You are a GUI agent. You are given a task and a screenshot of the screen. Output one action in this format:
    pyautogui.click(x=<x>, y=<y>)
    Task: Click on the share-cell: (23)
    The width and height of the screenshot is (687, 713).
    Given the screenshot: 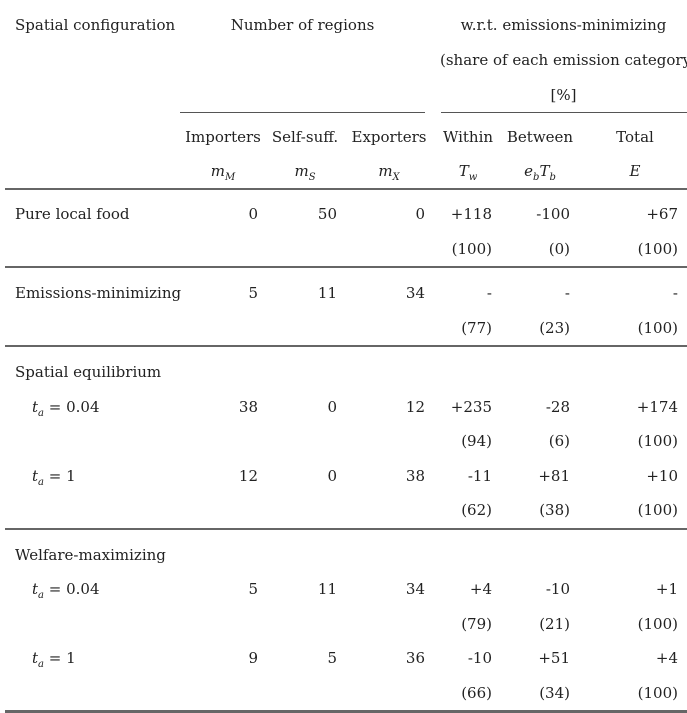 What is the action you would take?
    pyautogui.click(x=554, y=327)
    